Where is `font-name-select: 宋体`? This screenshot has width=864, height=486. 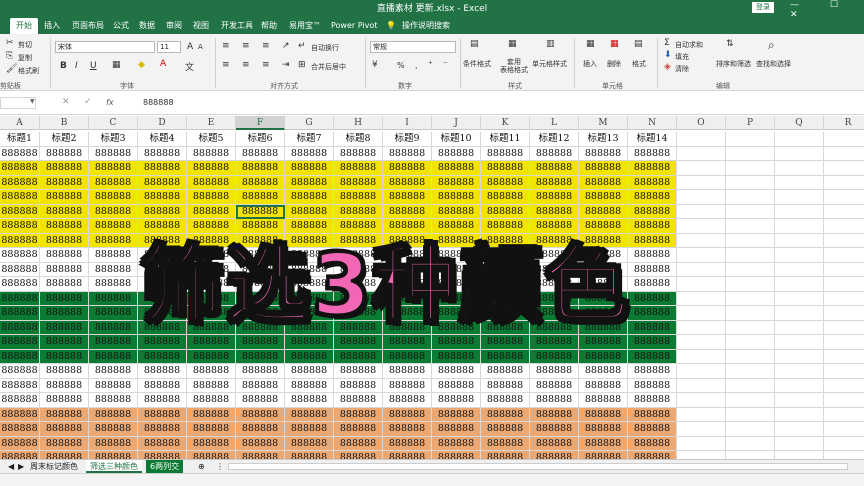 font-name-select: 宋体 is located at coordinates (105, 47).